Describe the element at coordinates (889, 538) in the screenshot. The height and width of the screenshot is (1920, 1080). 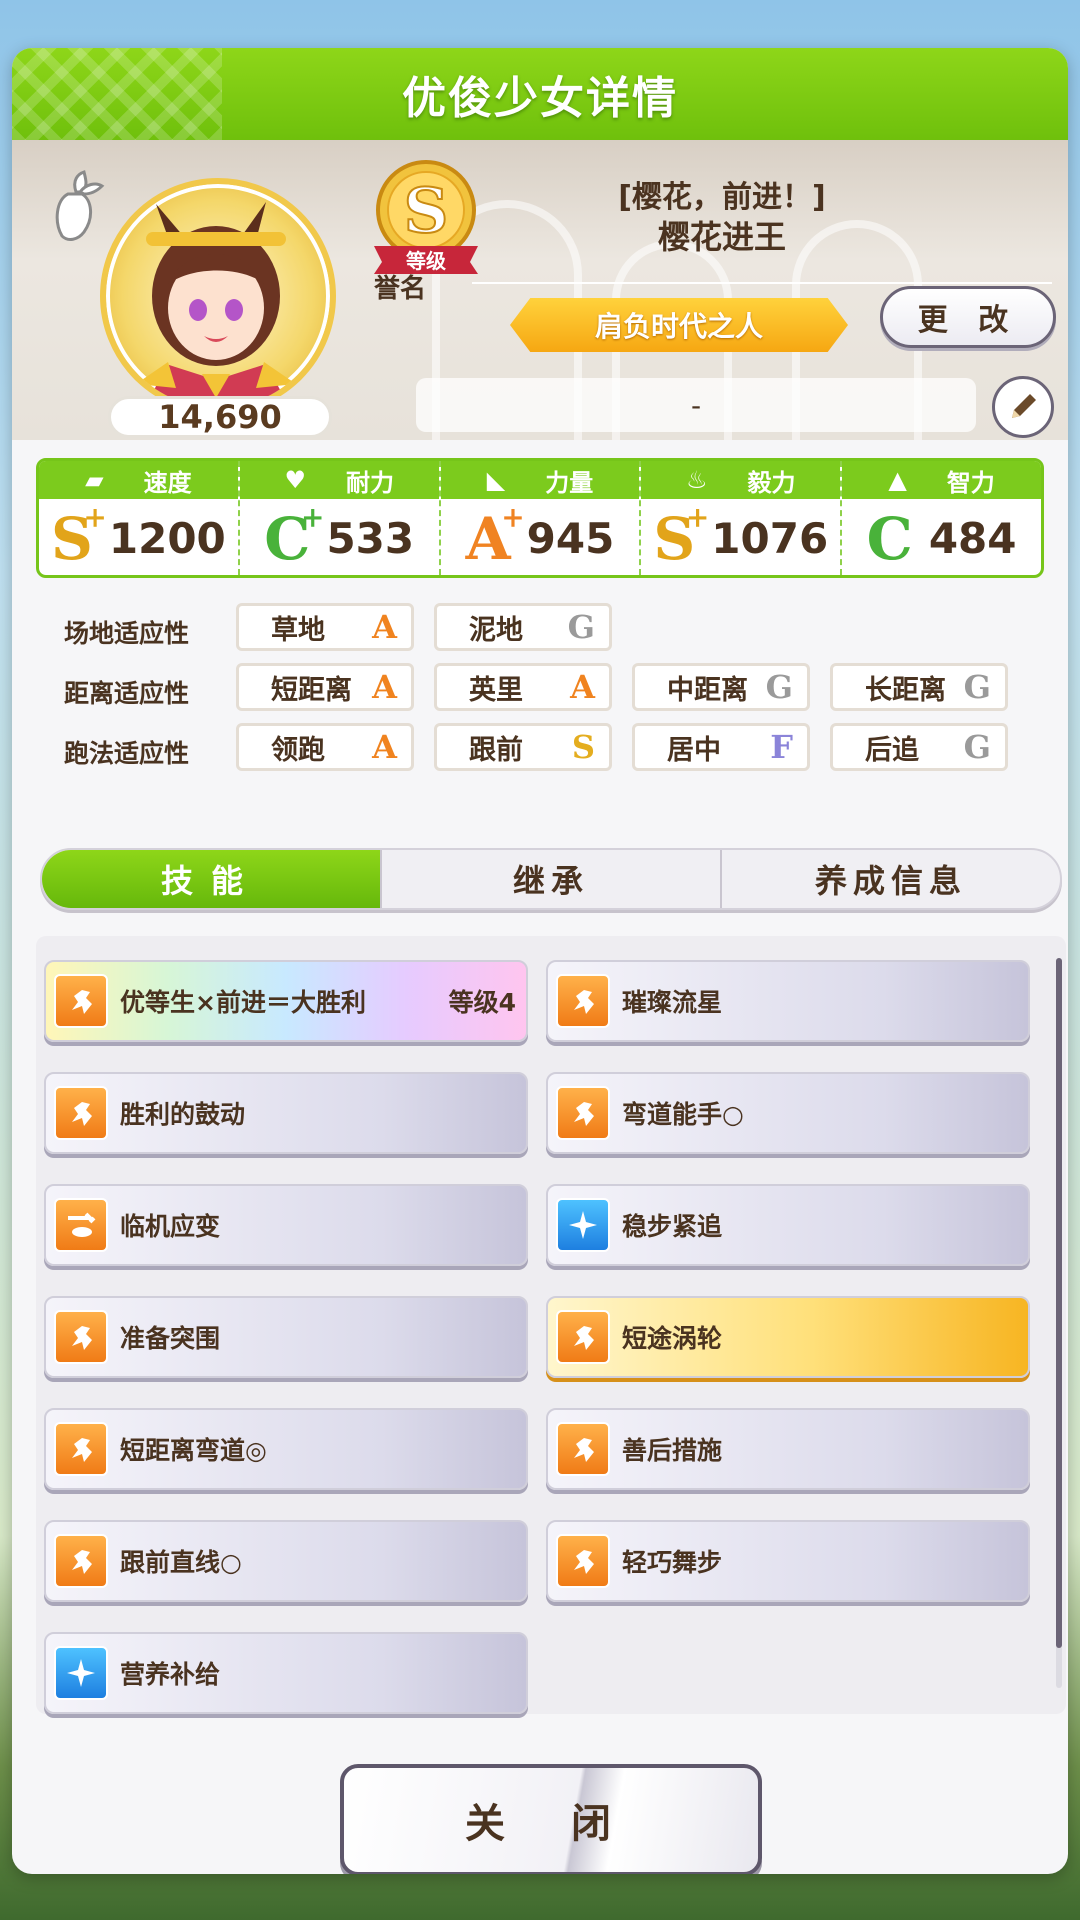
I see `stat-grade: C` at that location.